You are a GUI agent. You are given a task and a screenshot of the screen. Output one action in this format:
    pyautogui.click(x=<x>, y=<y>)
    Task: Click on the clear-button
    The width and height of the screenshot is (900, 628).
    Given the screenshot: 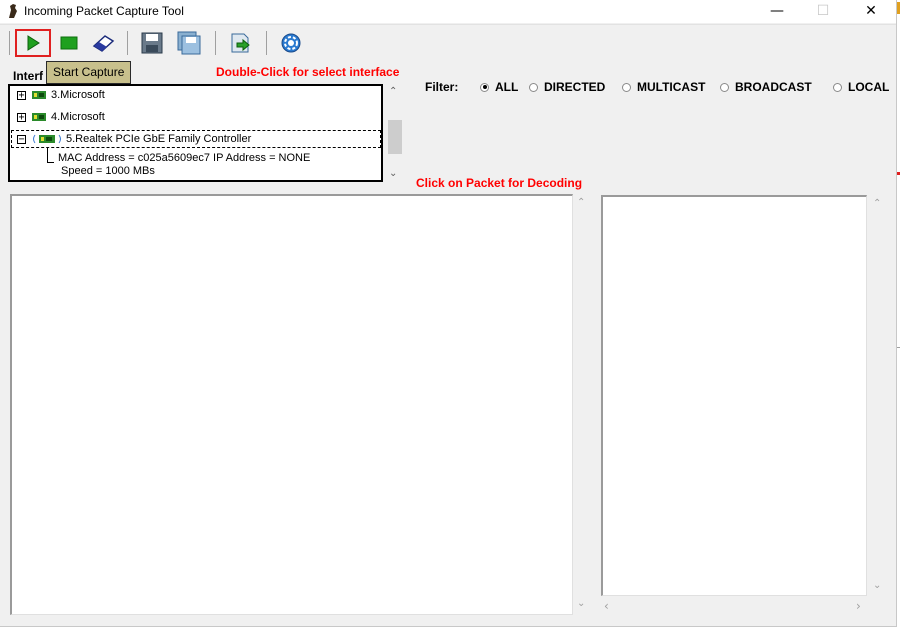 What is the action you would take?
    pyautogui.click(x=103, y=43)
    